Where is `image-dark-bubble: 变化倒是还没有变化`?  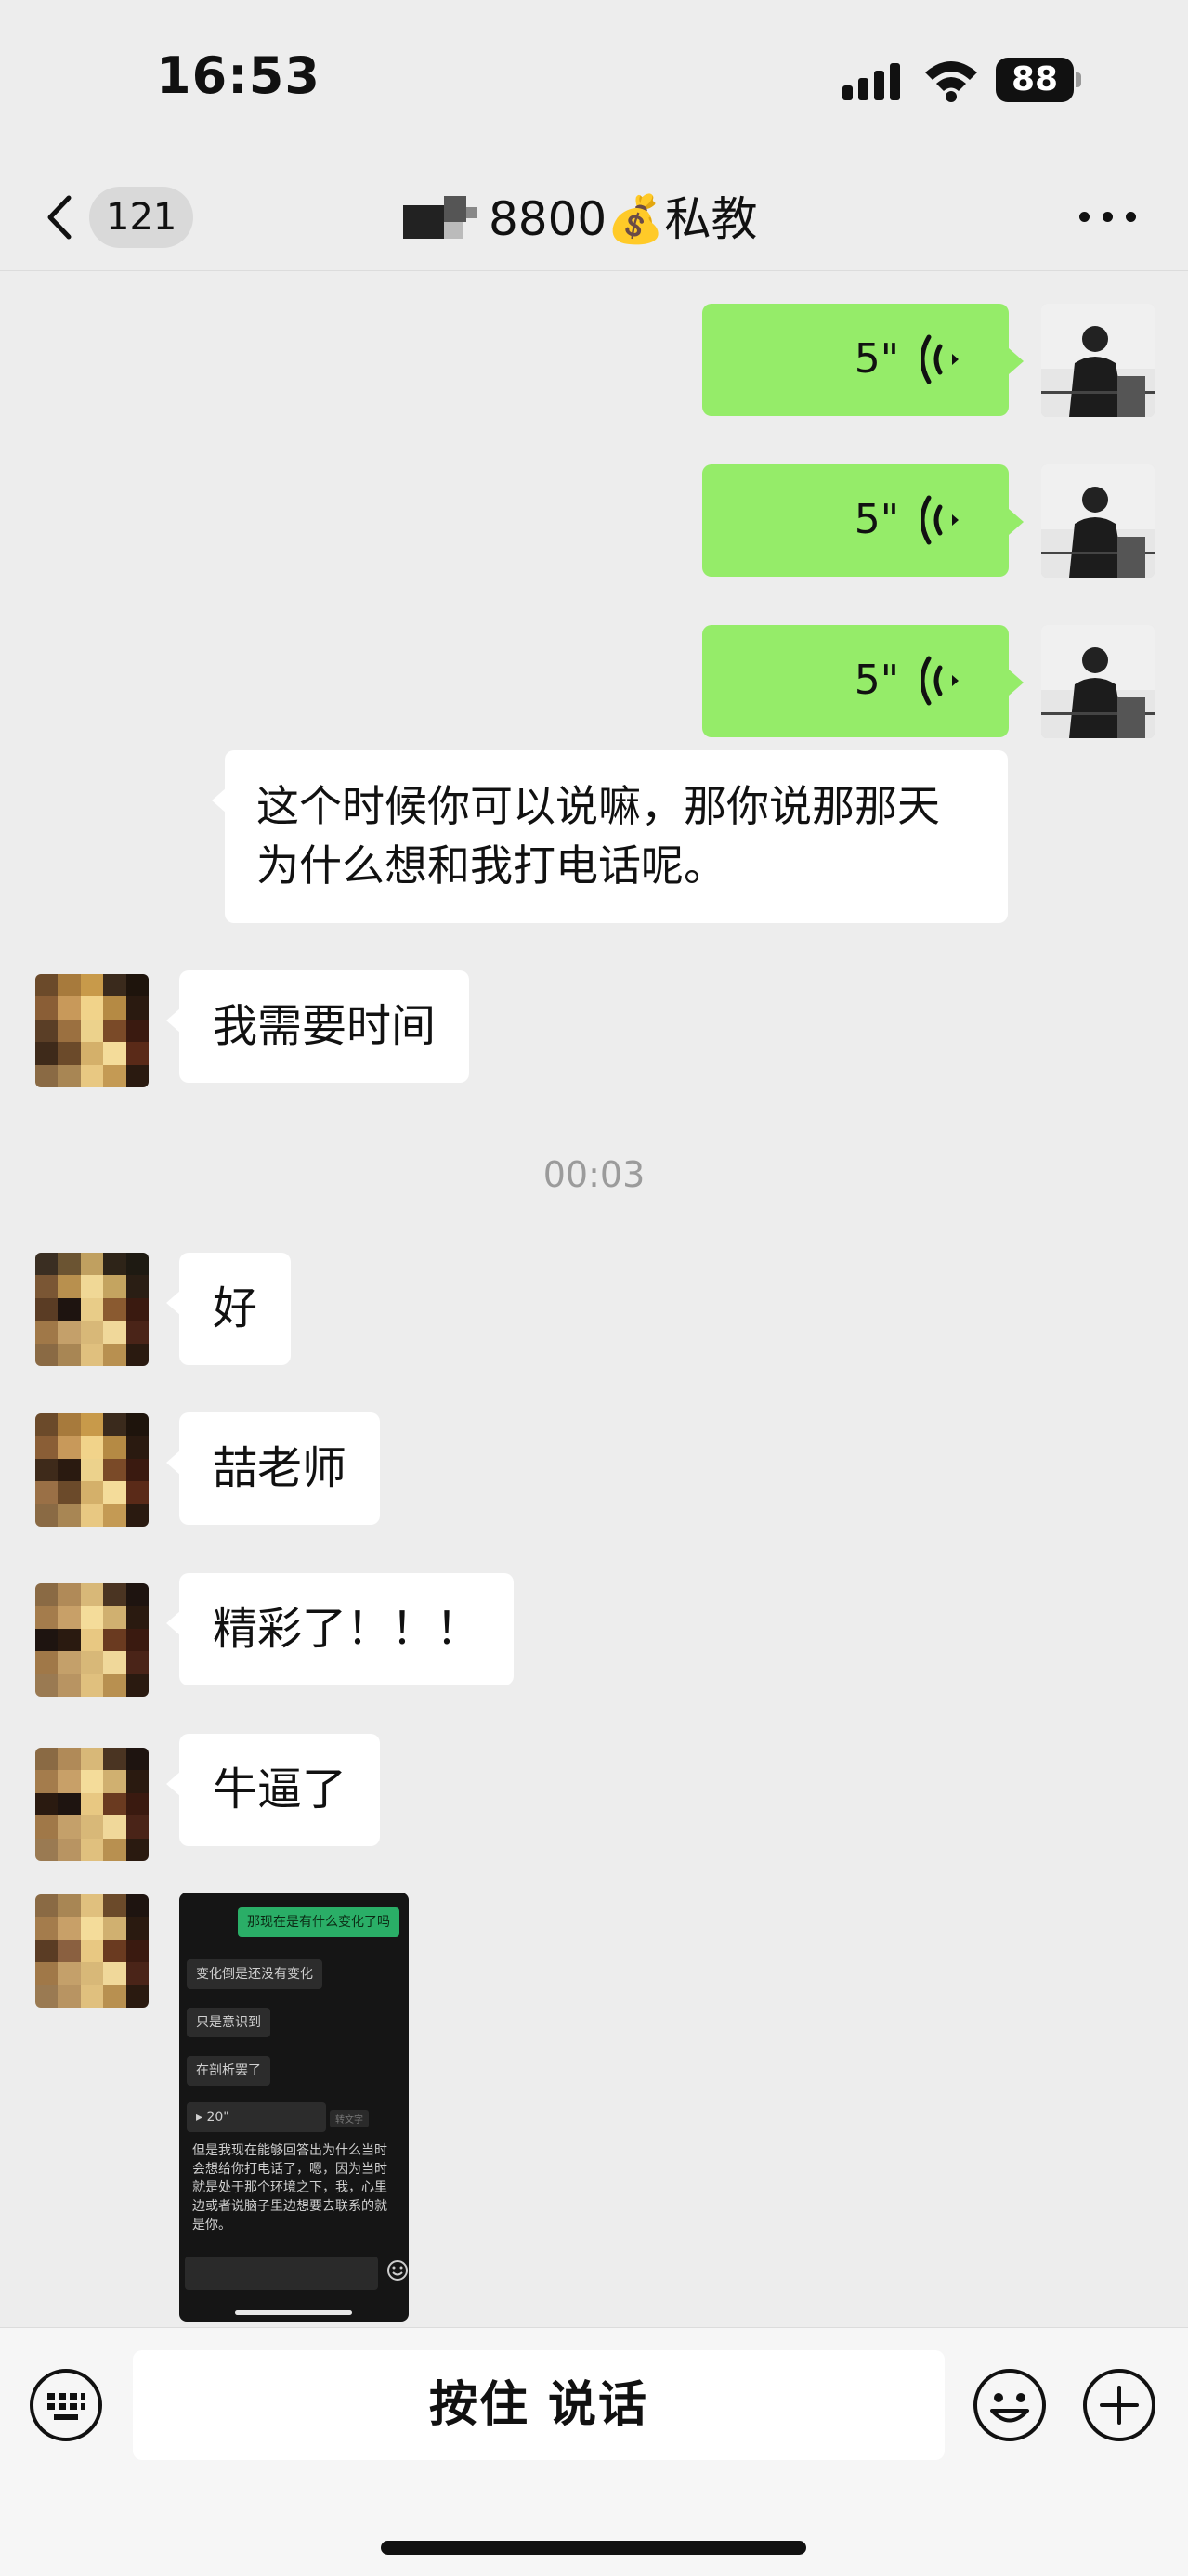 image-dark-bubble: 变化倒是还没有变化 is located at coordinates (254, 1974).